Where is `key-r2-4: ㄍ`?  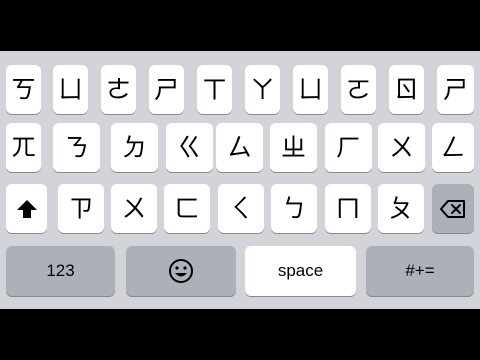
key-r2-4: ㄍ is located at coordinates (189, 147).